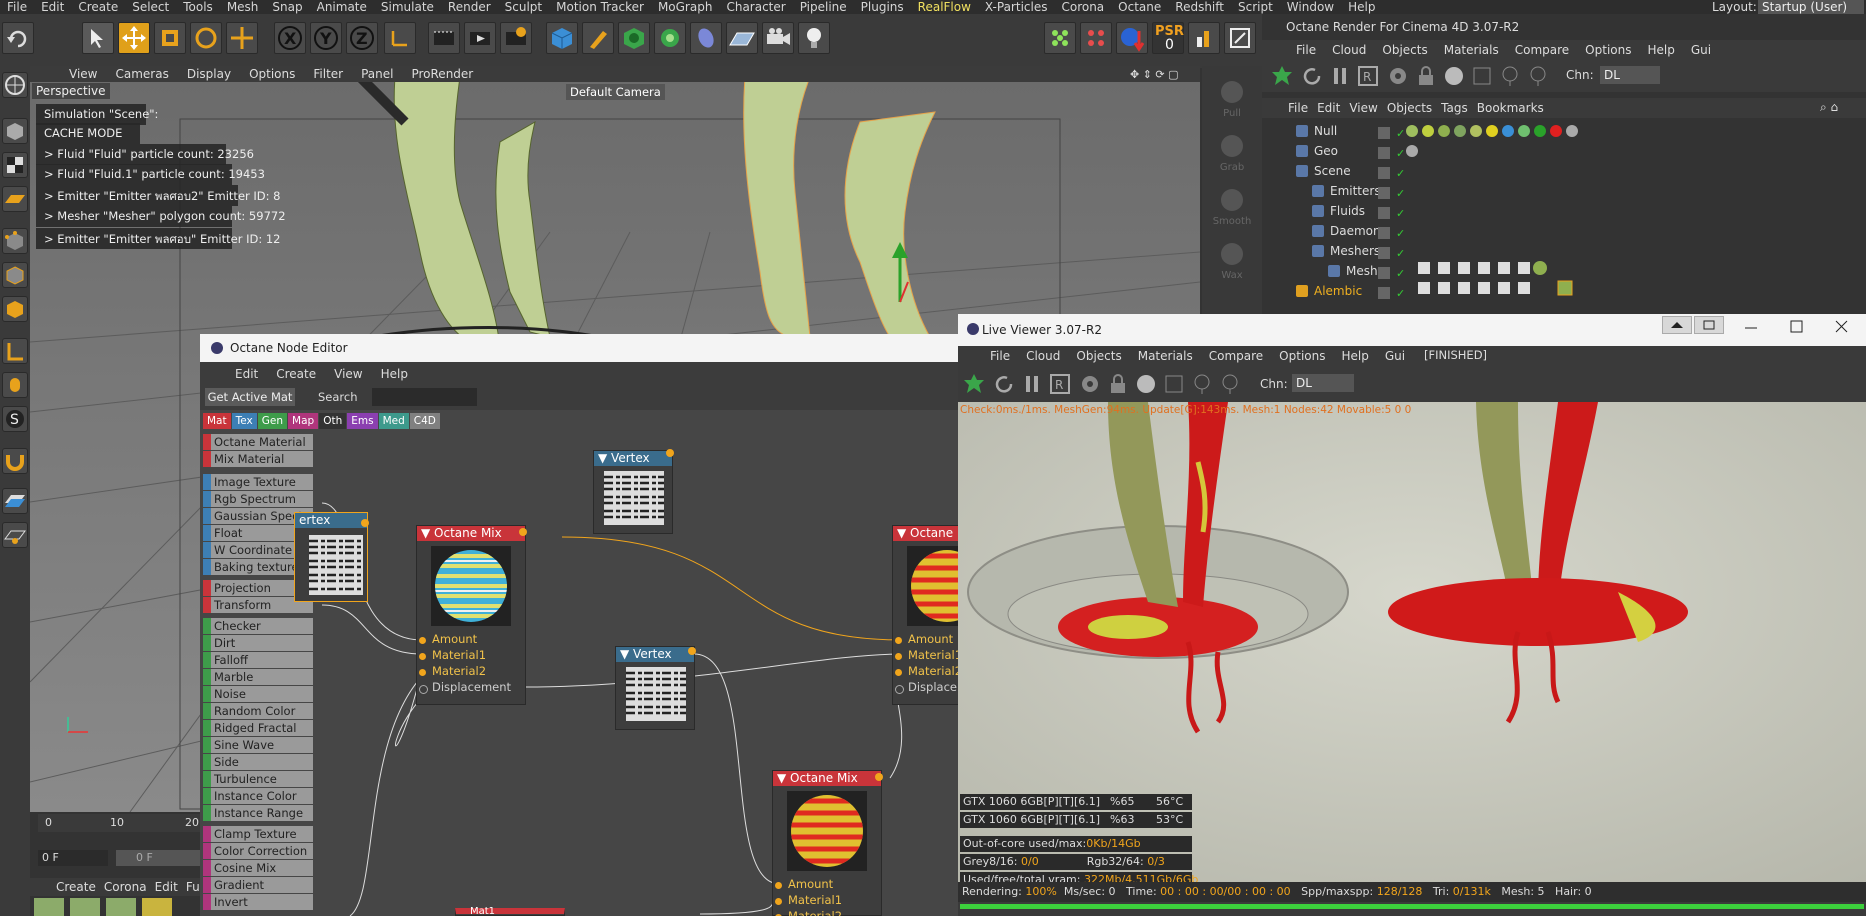  What do you see at coordinates (1004, 384) in the screenshot?
I see `lv-restart-icon` at bounding box center [1004, 384].